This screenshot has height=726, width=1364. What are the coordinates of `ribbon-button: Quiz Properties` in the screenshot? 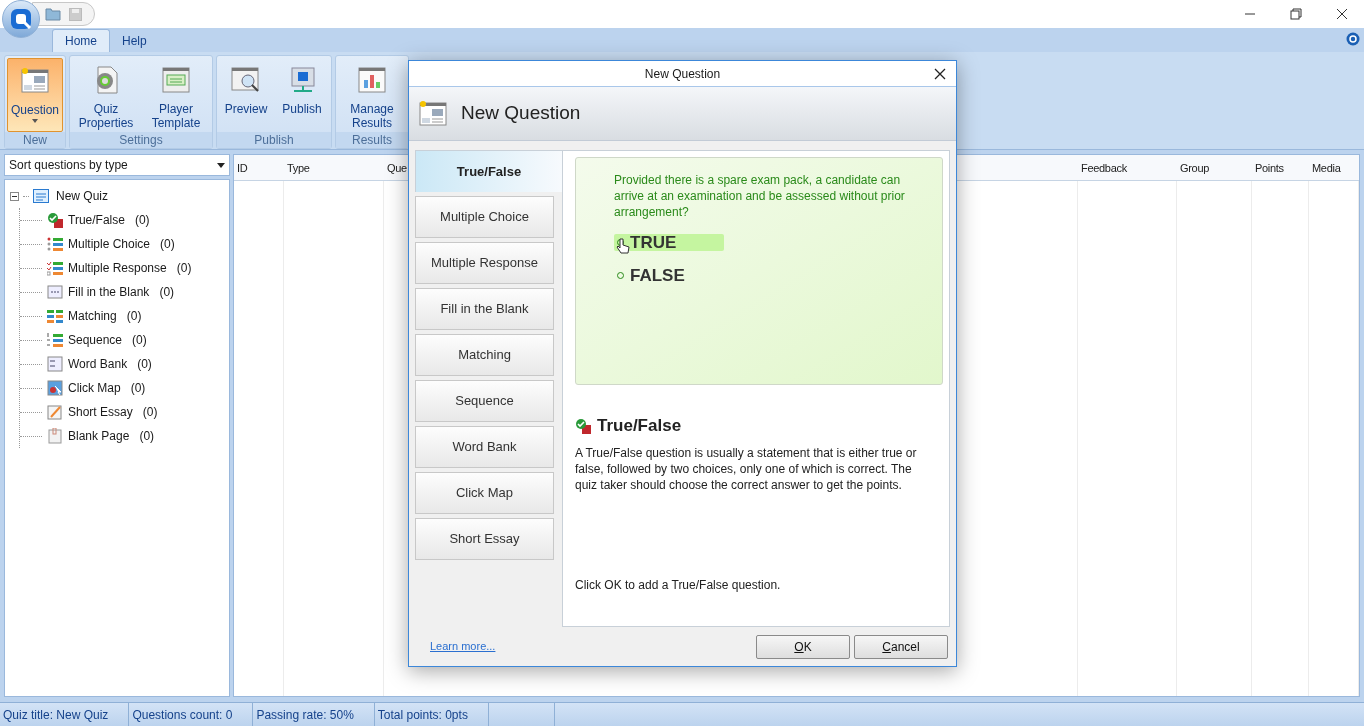 It's located at (106, 95).